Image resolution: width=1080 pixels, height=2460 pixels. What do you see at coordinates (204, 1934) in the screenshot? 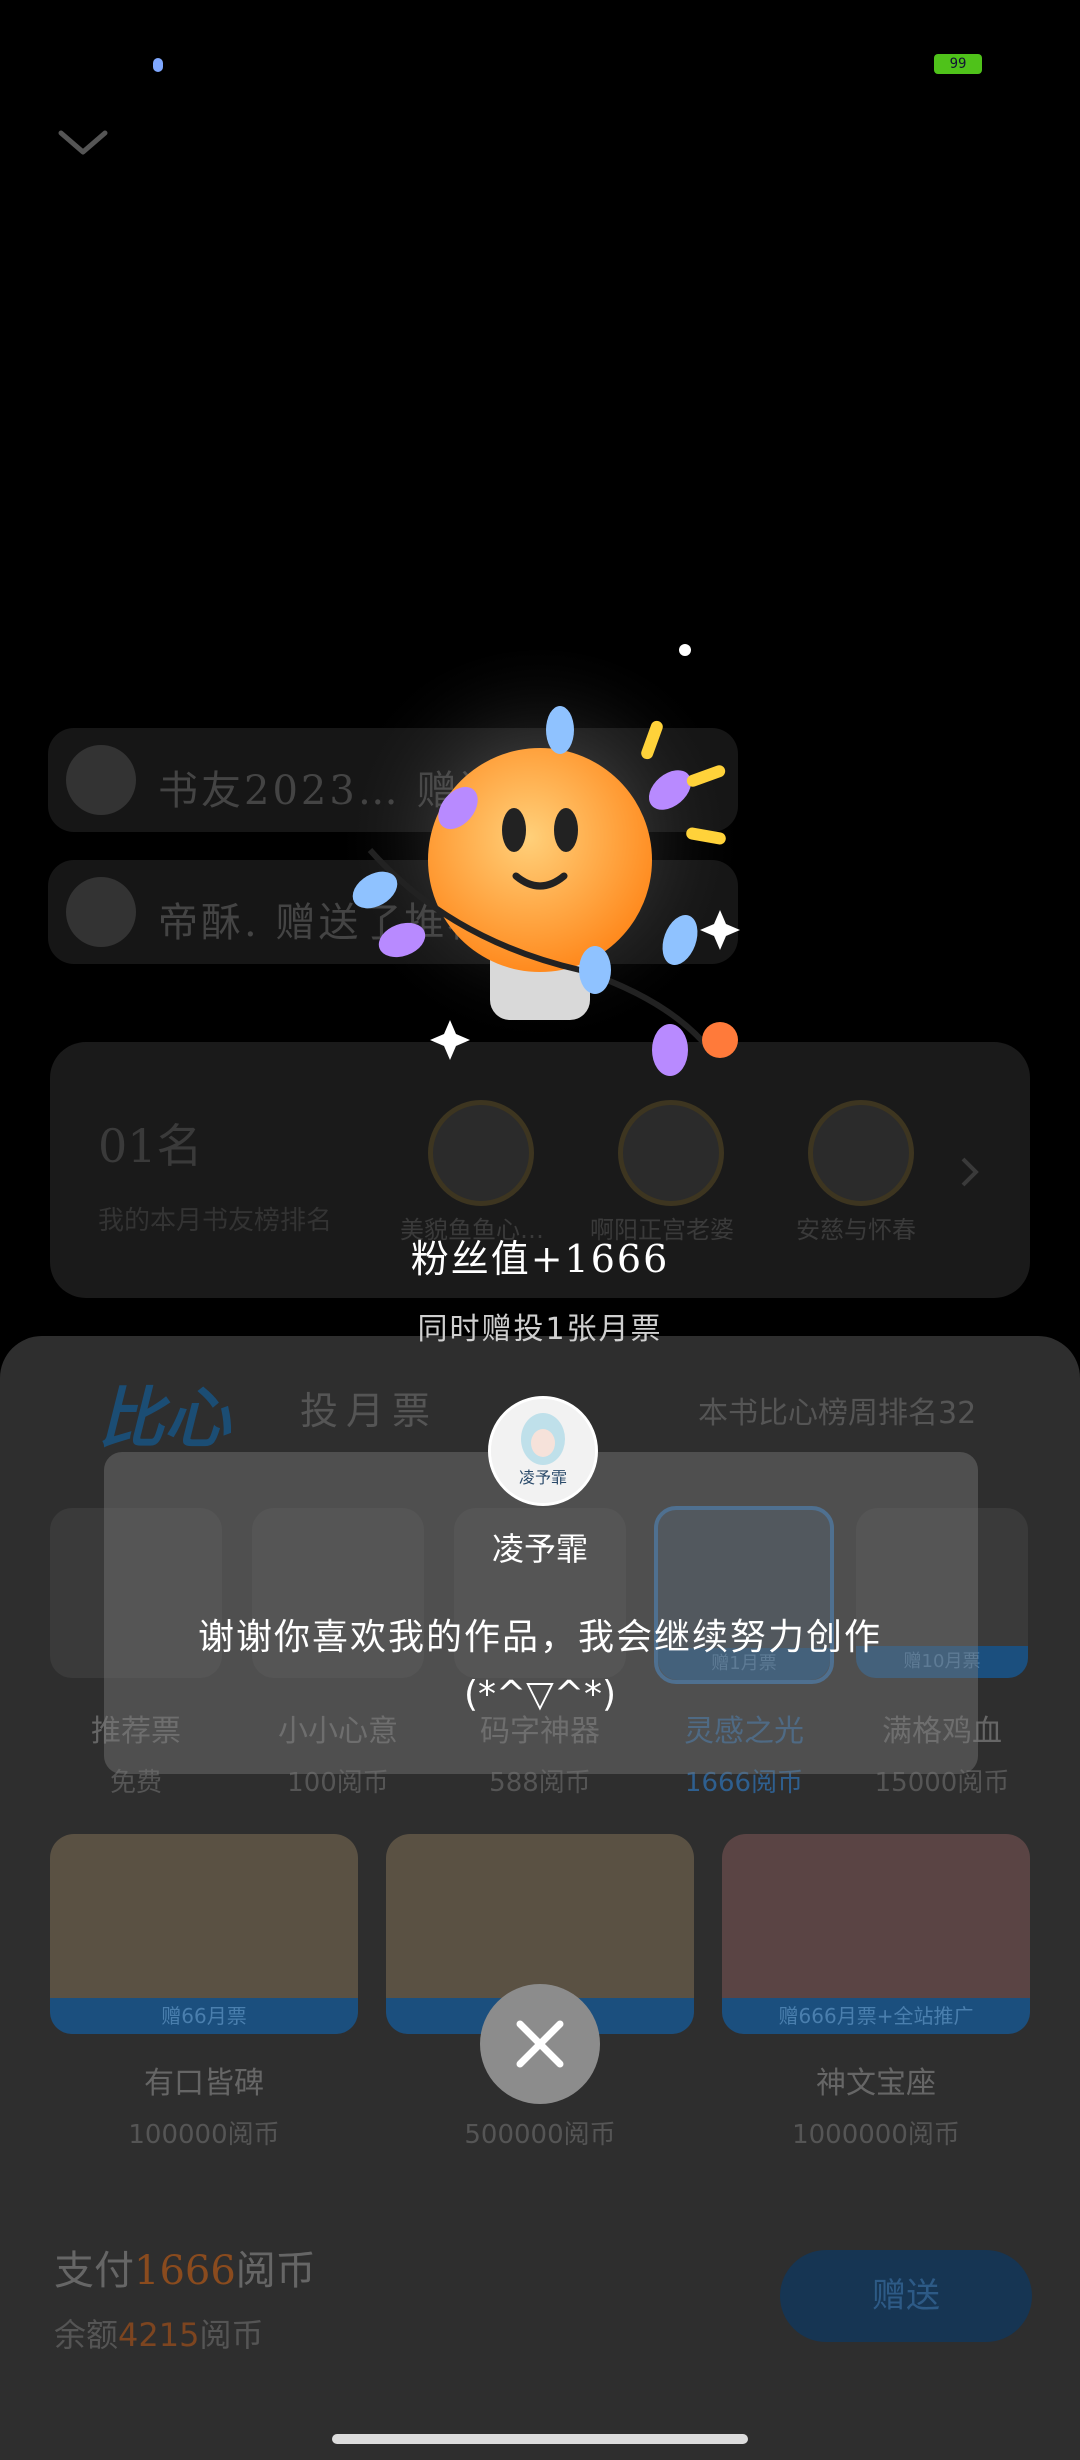
I see `gift-card-word-of-mouth: 赠66月票` at bounding box center [204, 1934].